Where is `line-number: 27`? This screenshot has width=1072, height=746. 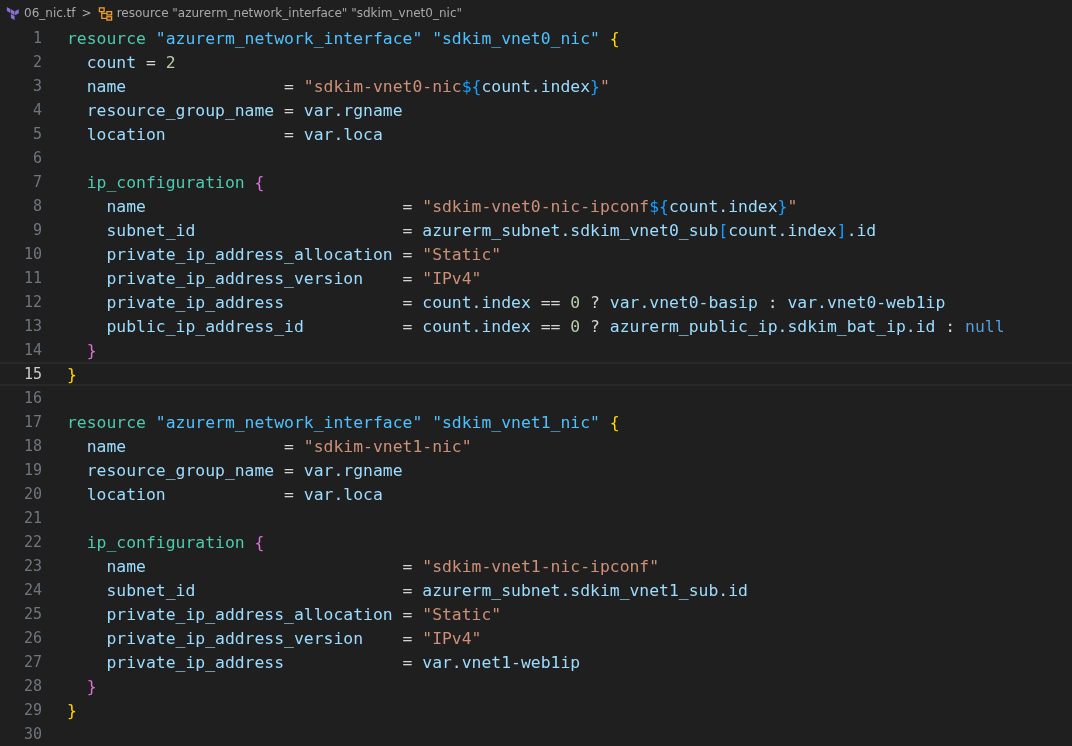 line-number: 27 is located at coordinates (32, 662).